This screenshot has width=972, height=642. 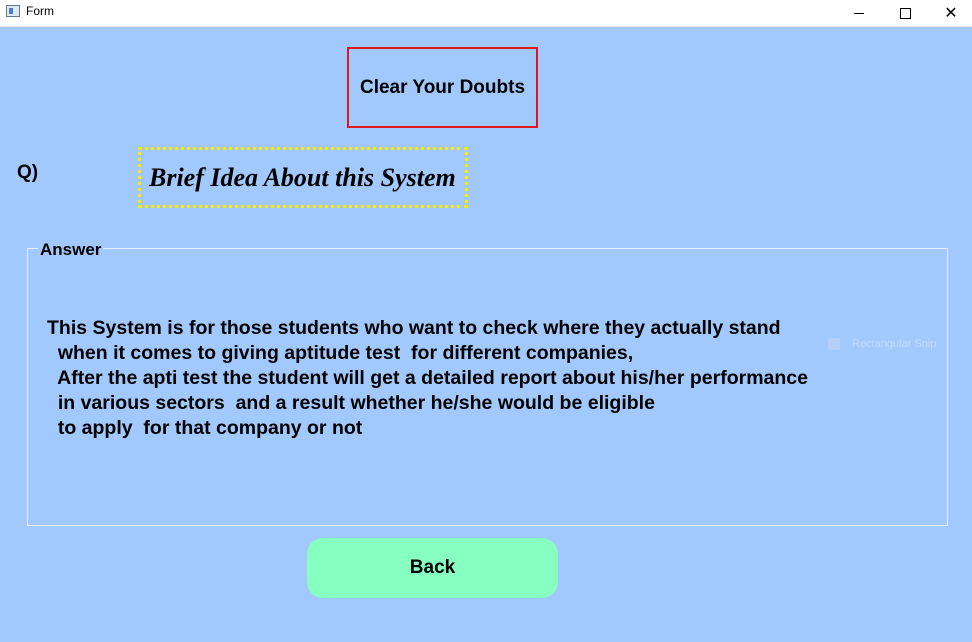 I want to click on snip-overlay: Rectangular Snip, so click(x=882, y=344).